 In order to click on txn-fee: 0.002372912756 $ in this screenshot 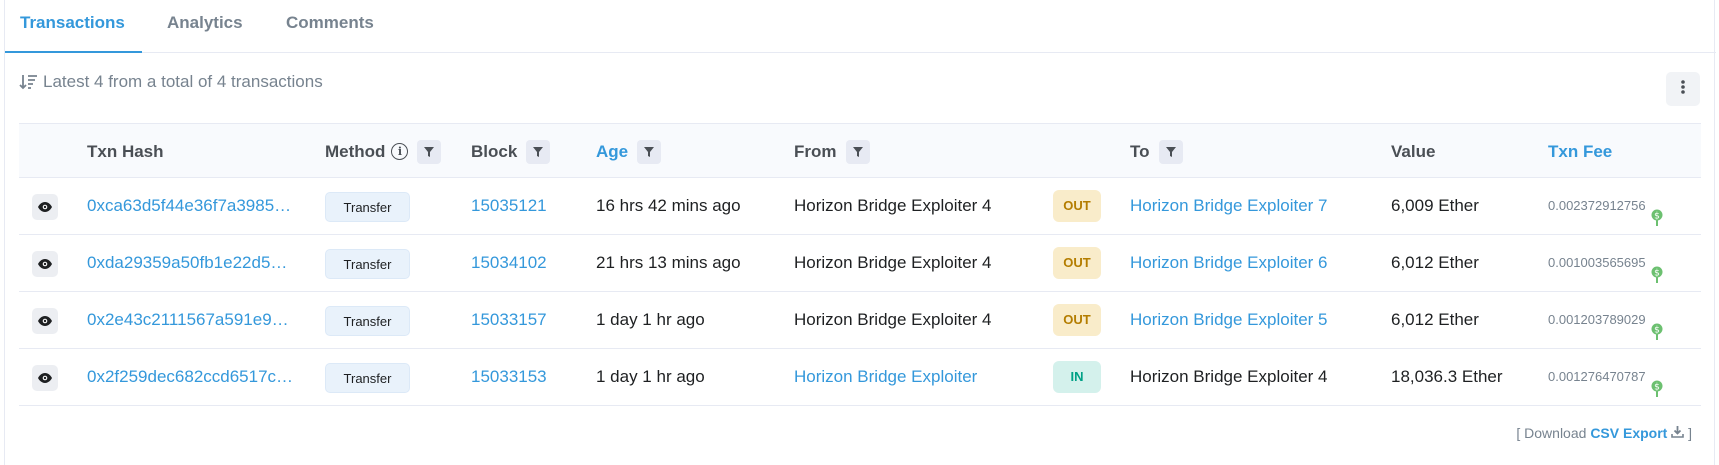, I will do `click(1606, 206)`.